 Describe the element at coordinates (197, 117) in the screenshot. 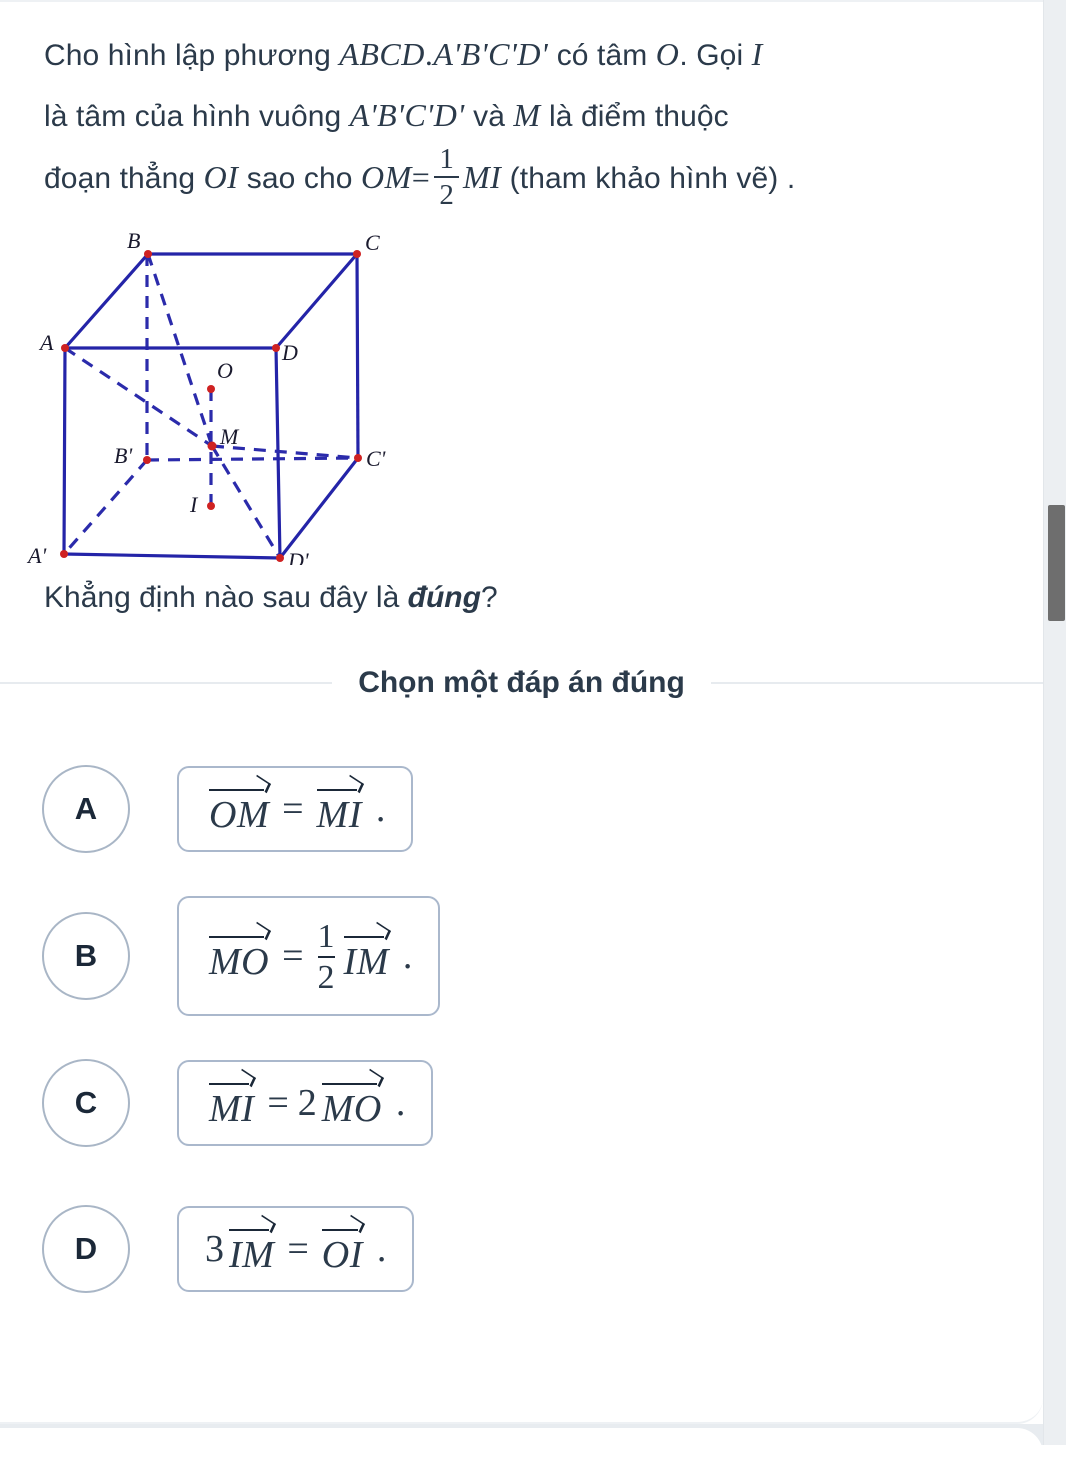

I see `stem-text: là tâm của hình vuông` at that location.